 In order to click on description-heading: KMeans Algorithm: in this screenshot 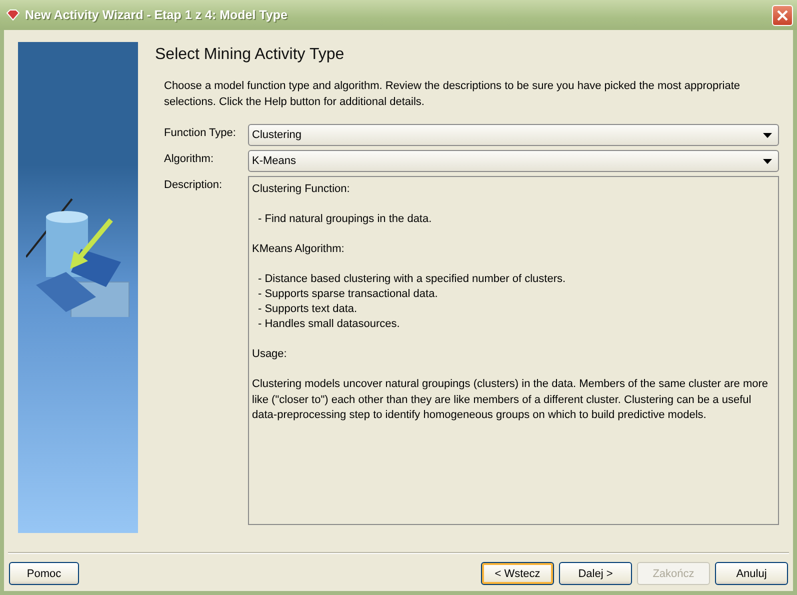, I will do `click(299, 249)`.